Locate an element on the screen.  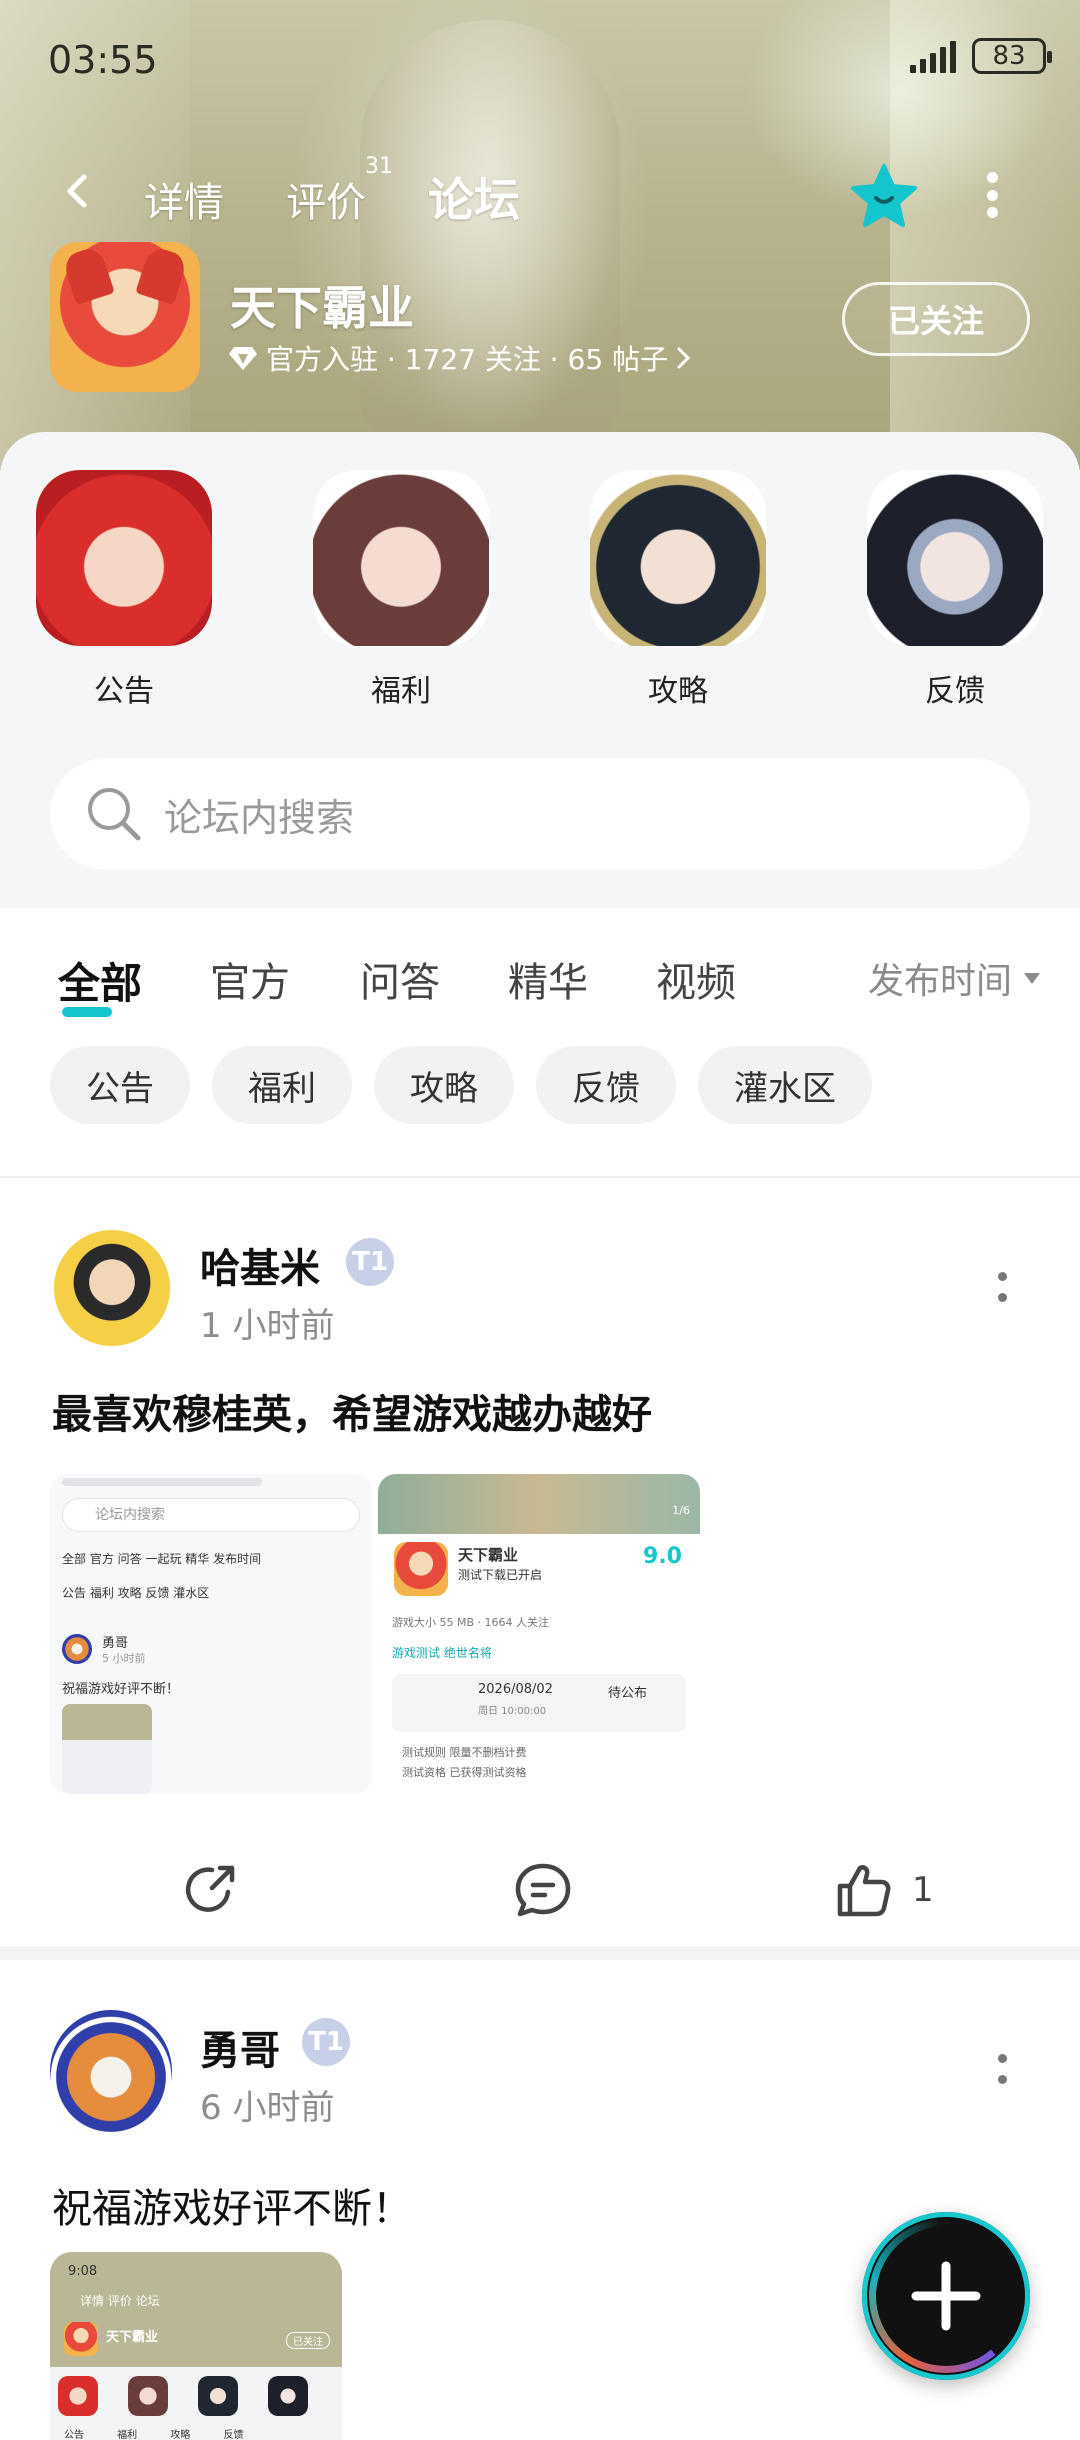
image-text: 公告 福利 攻略 反馈 灌水区 is located at coordinates (136, 1593).